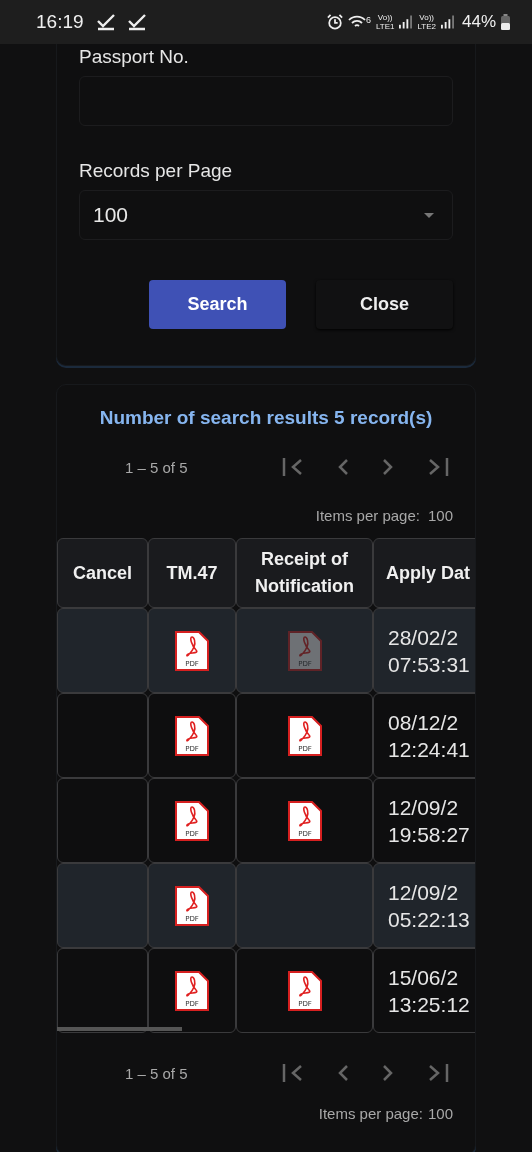 This screenshot has height=1152, width=532. What do you see at coordinates (429, 215) in the screenshot?
I see `dropdown-icon` at bounding box center [429, 215].